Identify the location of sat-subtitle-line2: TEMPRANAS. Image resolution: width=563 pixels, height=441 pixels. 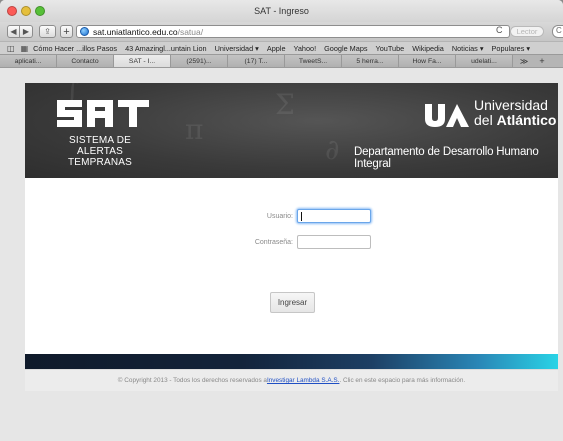
(100, 162).